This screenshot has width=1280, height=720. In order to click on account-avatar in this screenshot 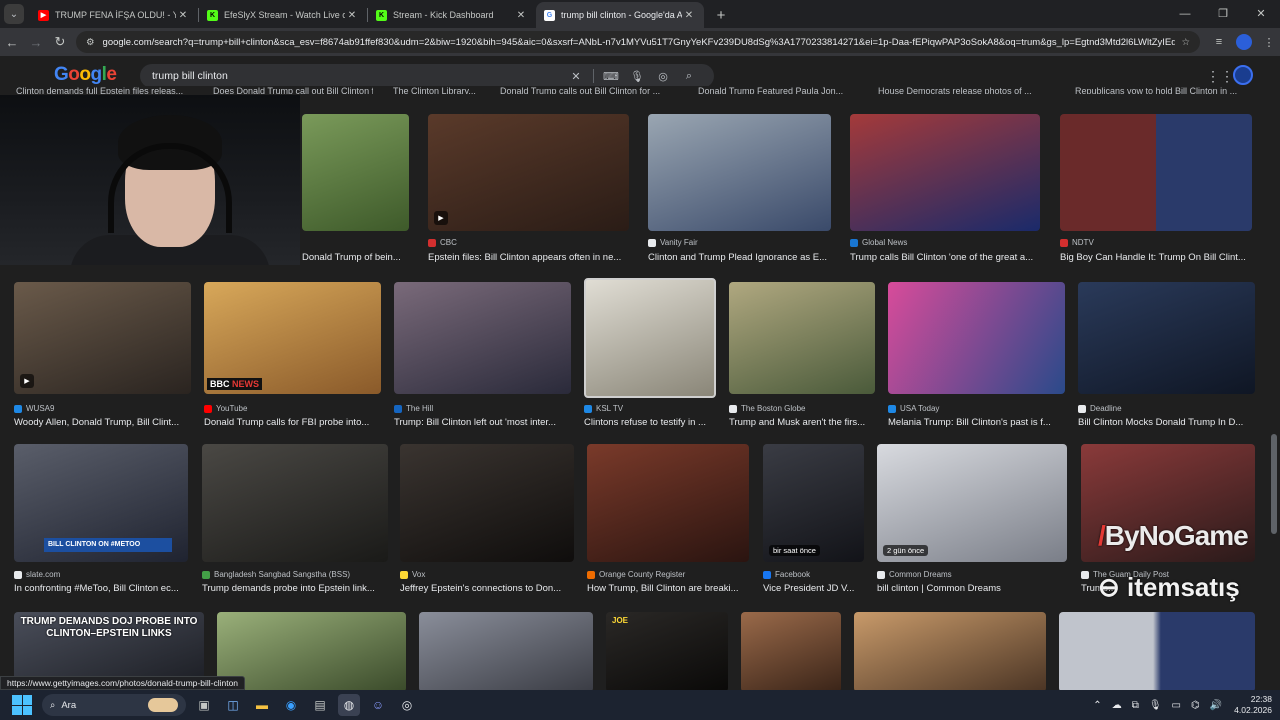, I will do `click(1243, 75)`.